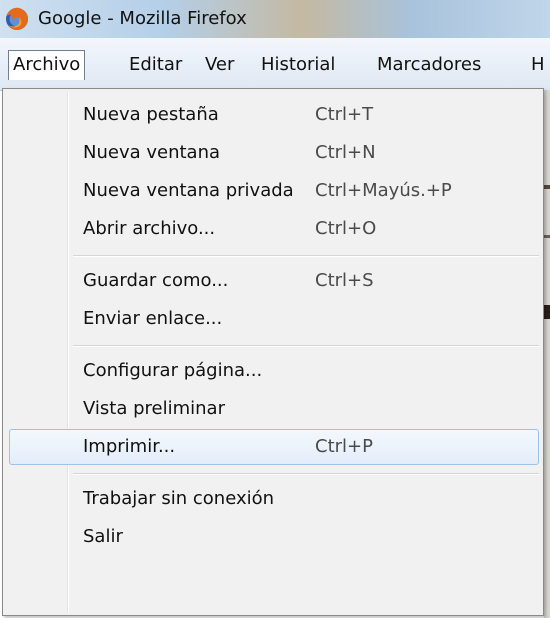  Describe the element at coordinates (275, 19) in the screenshot. I see `window-titlebar: Google - Mozilla Firefox` at that location.